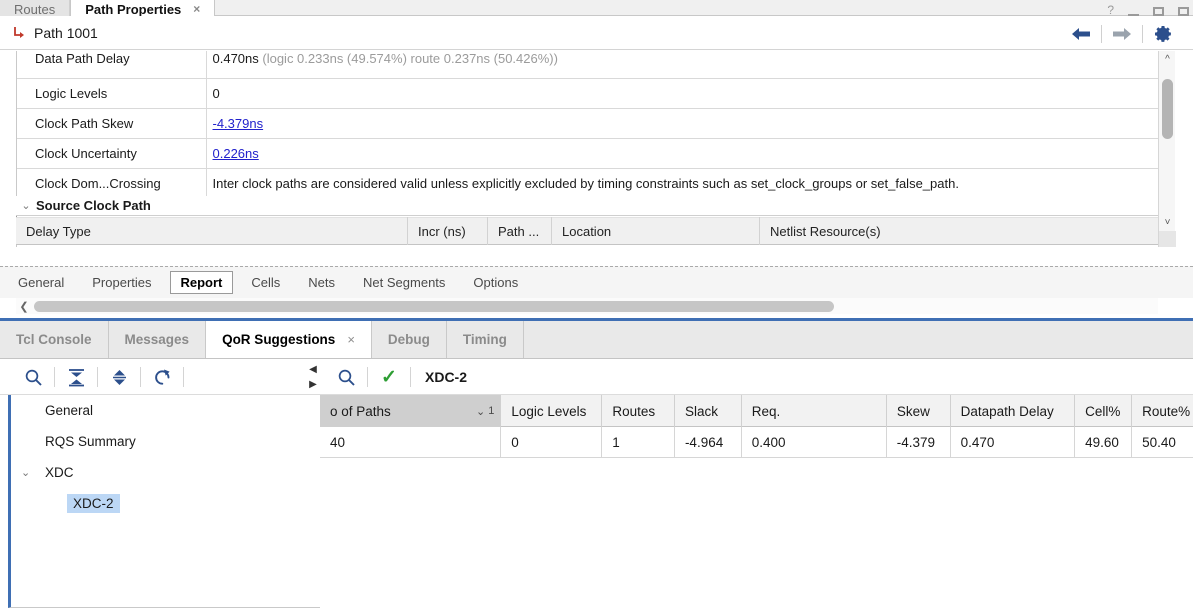 Image resolution: width=1193 pixels, height=608 pixels. Describe the element at coordinates (143, 8) in the screenshot. I see `window-tab-path-properties: Path Properties ×` at that location.